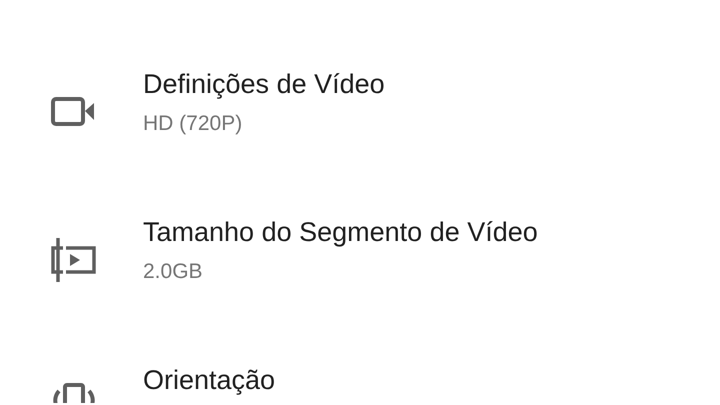 This screenshot has height=405, width=720. I want to click on setting-title: Definições de Vídeo, so click(264, 84).